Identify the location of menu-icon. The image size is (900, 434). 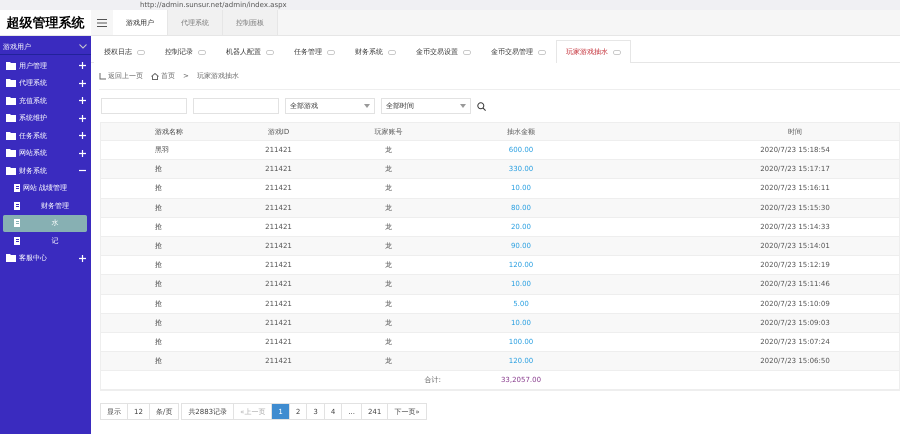
(102, 22).